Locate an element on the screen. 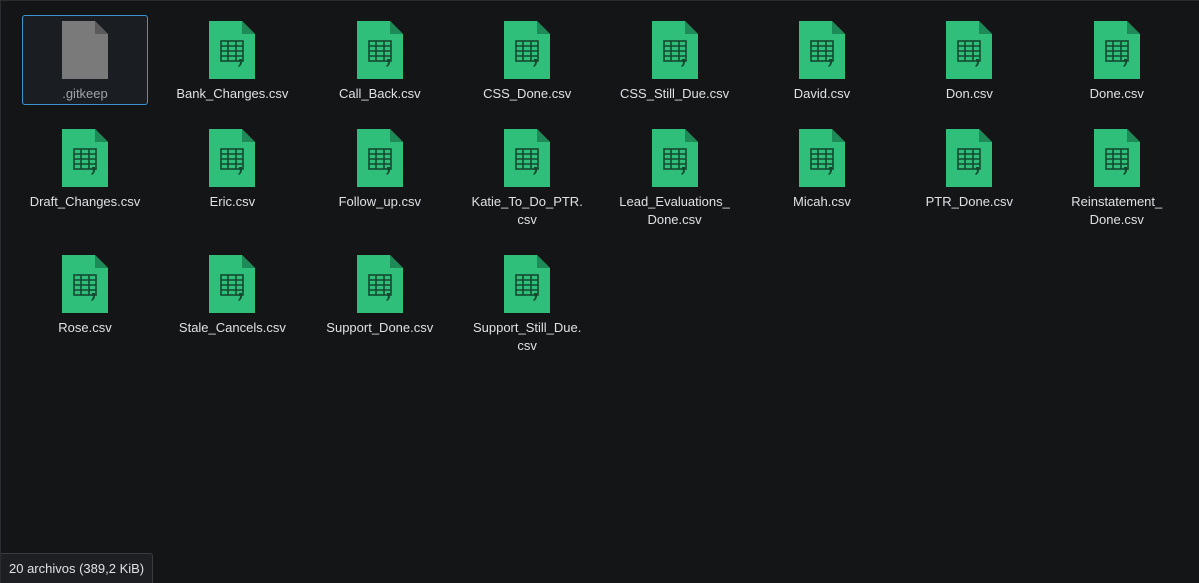  file-item: CSS_Done.csv is located at coordinates (527, 60).